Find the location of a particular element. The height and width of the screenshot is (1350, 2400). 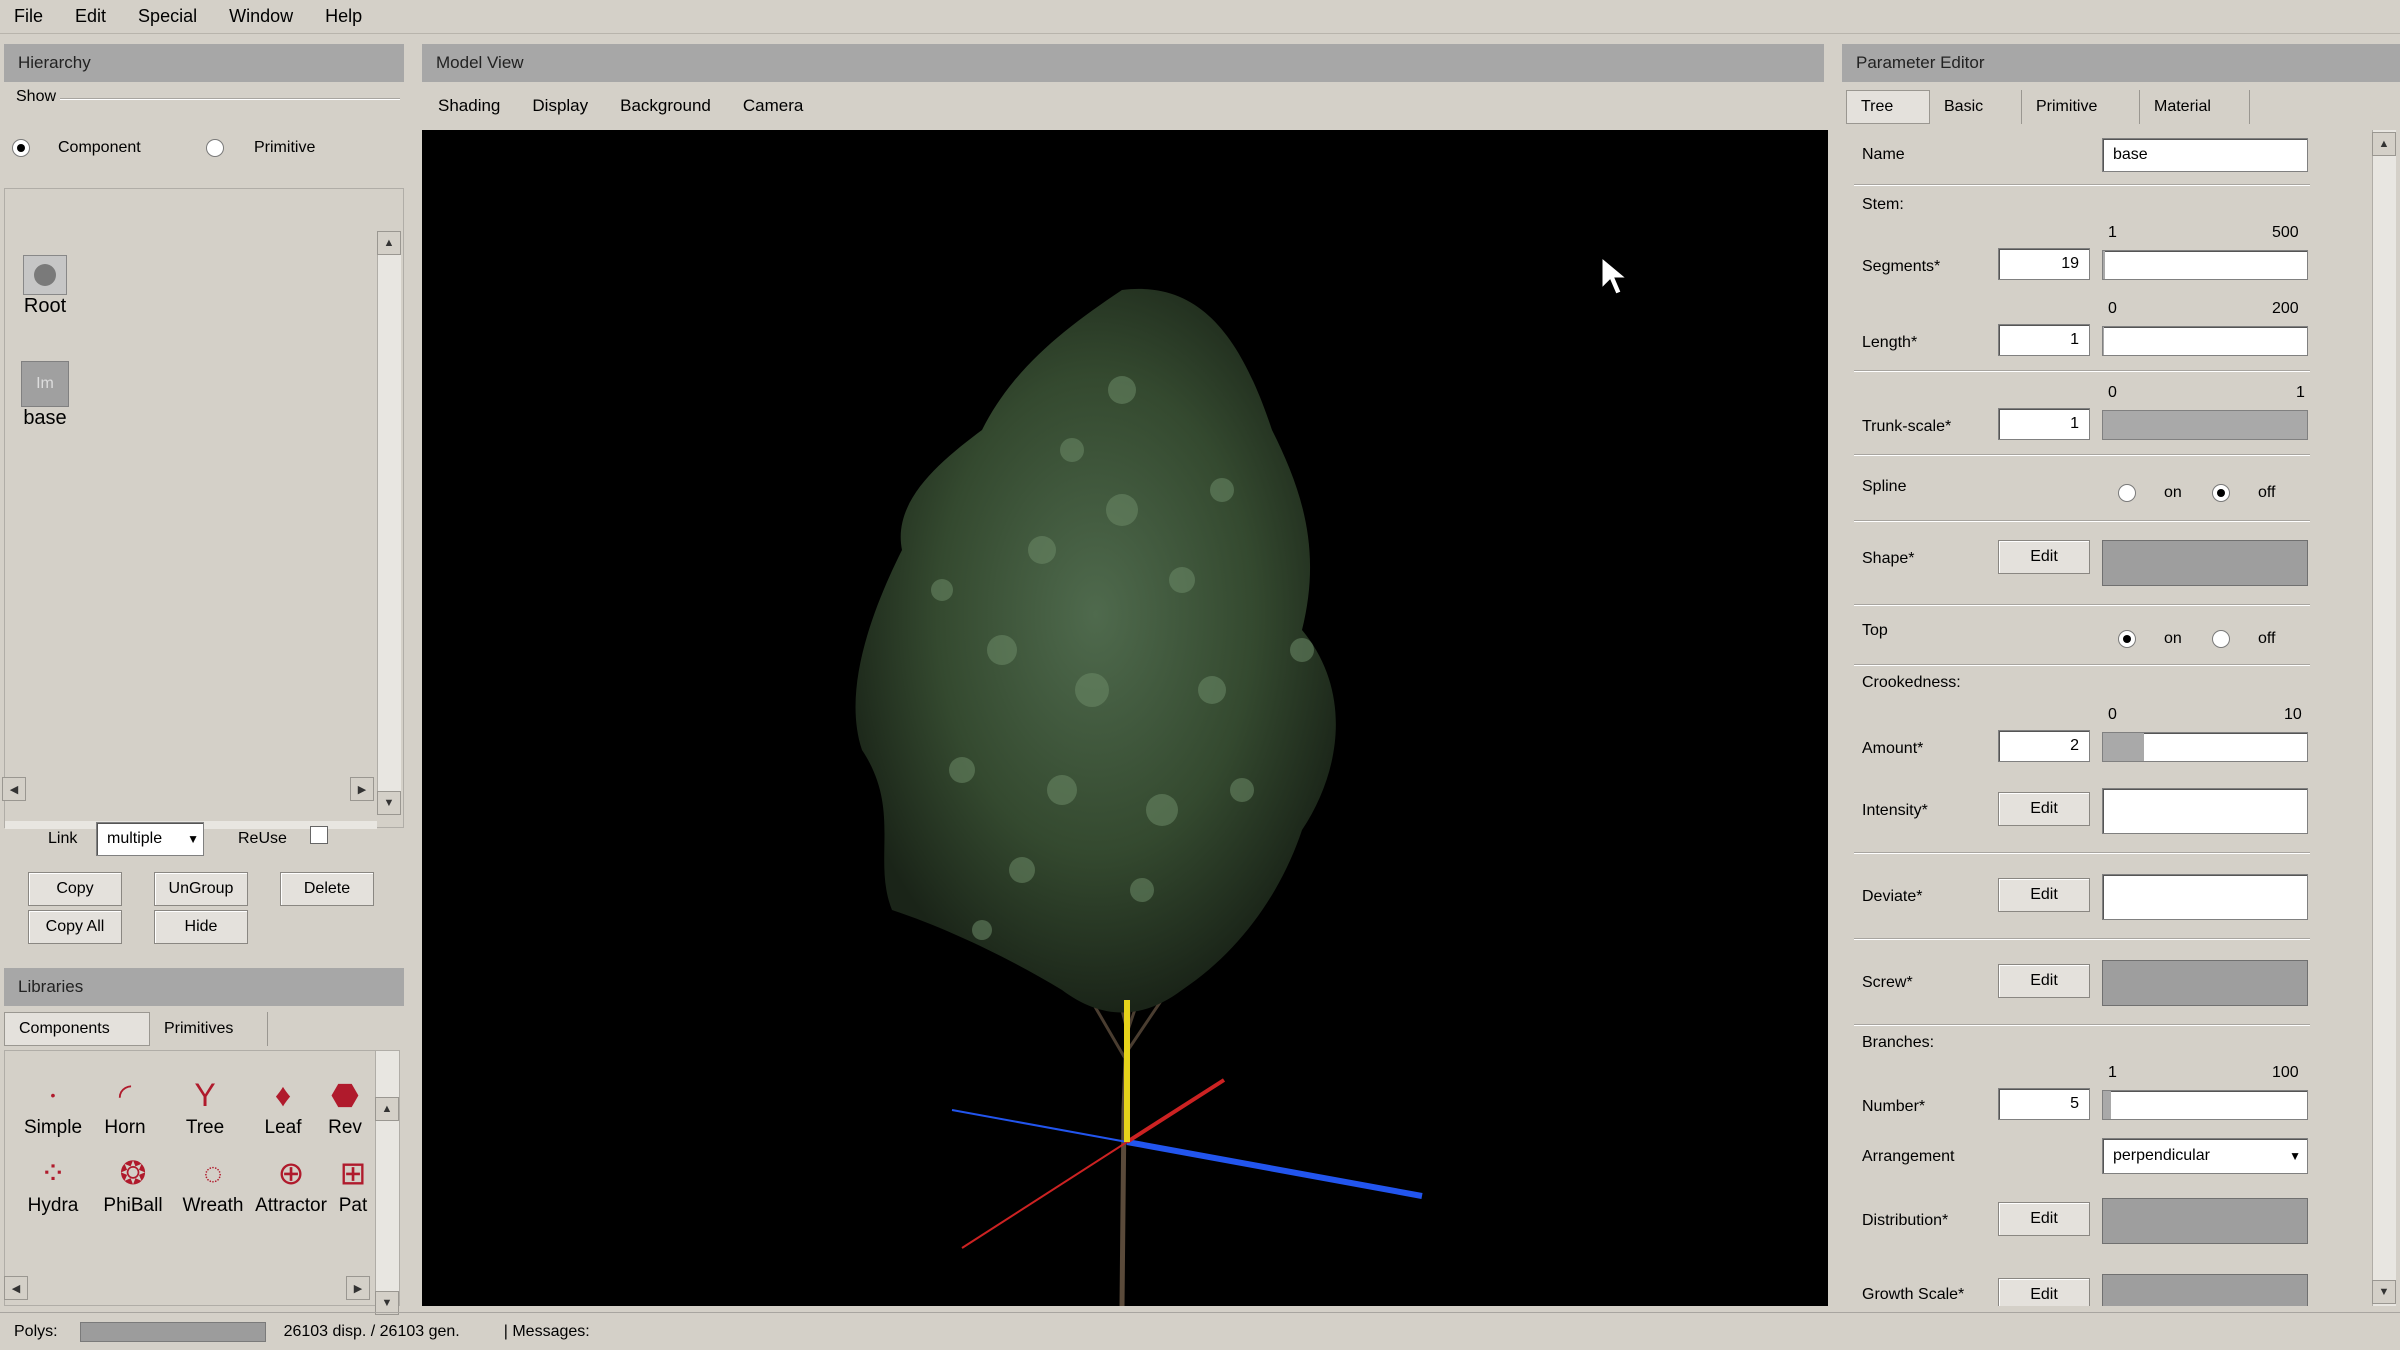

menu-camera: Camera is located at coordinates (773, 106).